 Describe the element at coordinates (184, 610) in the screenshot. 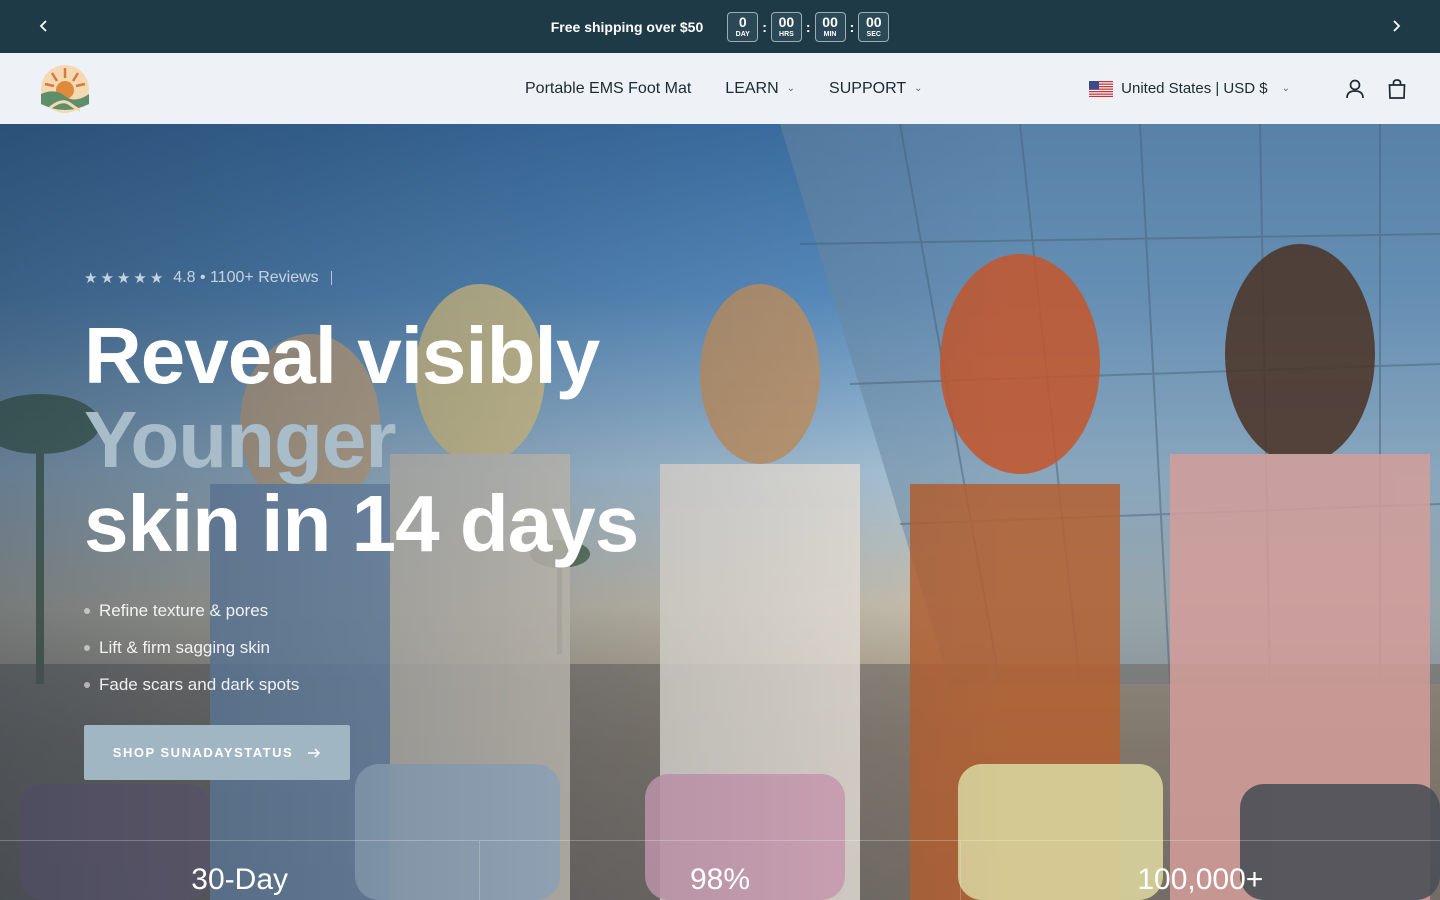

I see `benefit-text: Refine texture & pores` at that location.